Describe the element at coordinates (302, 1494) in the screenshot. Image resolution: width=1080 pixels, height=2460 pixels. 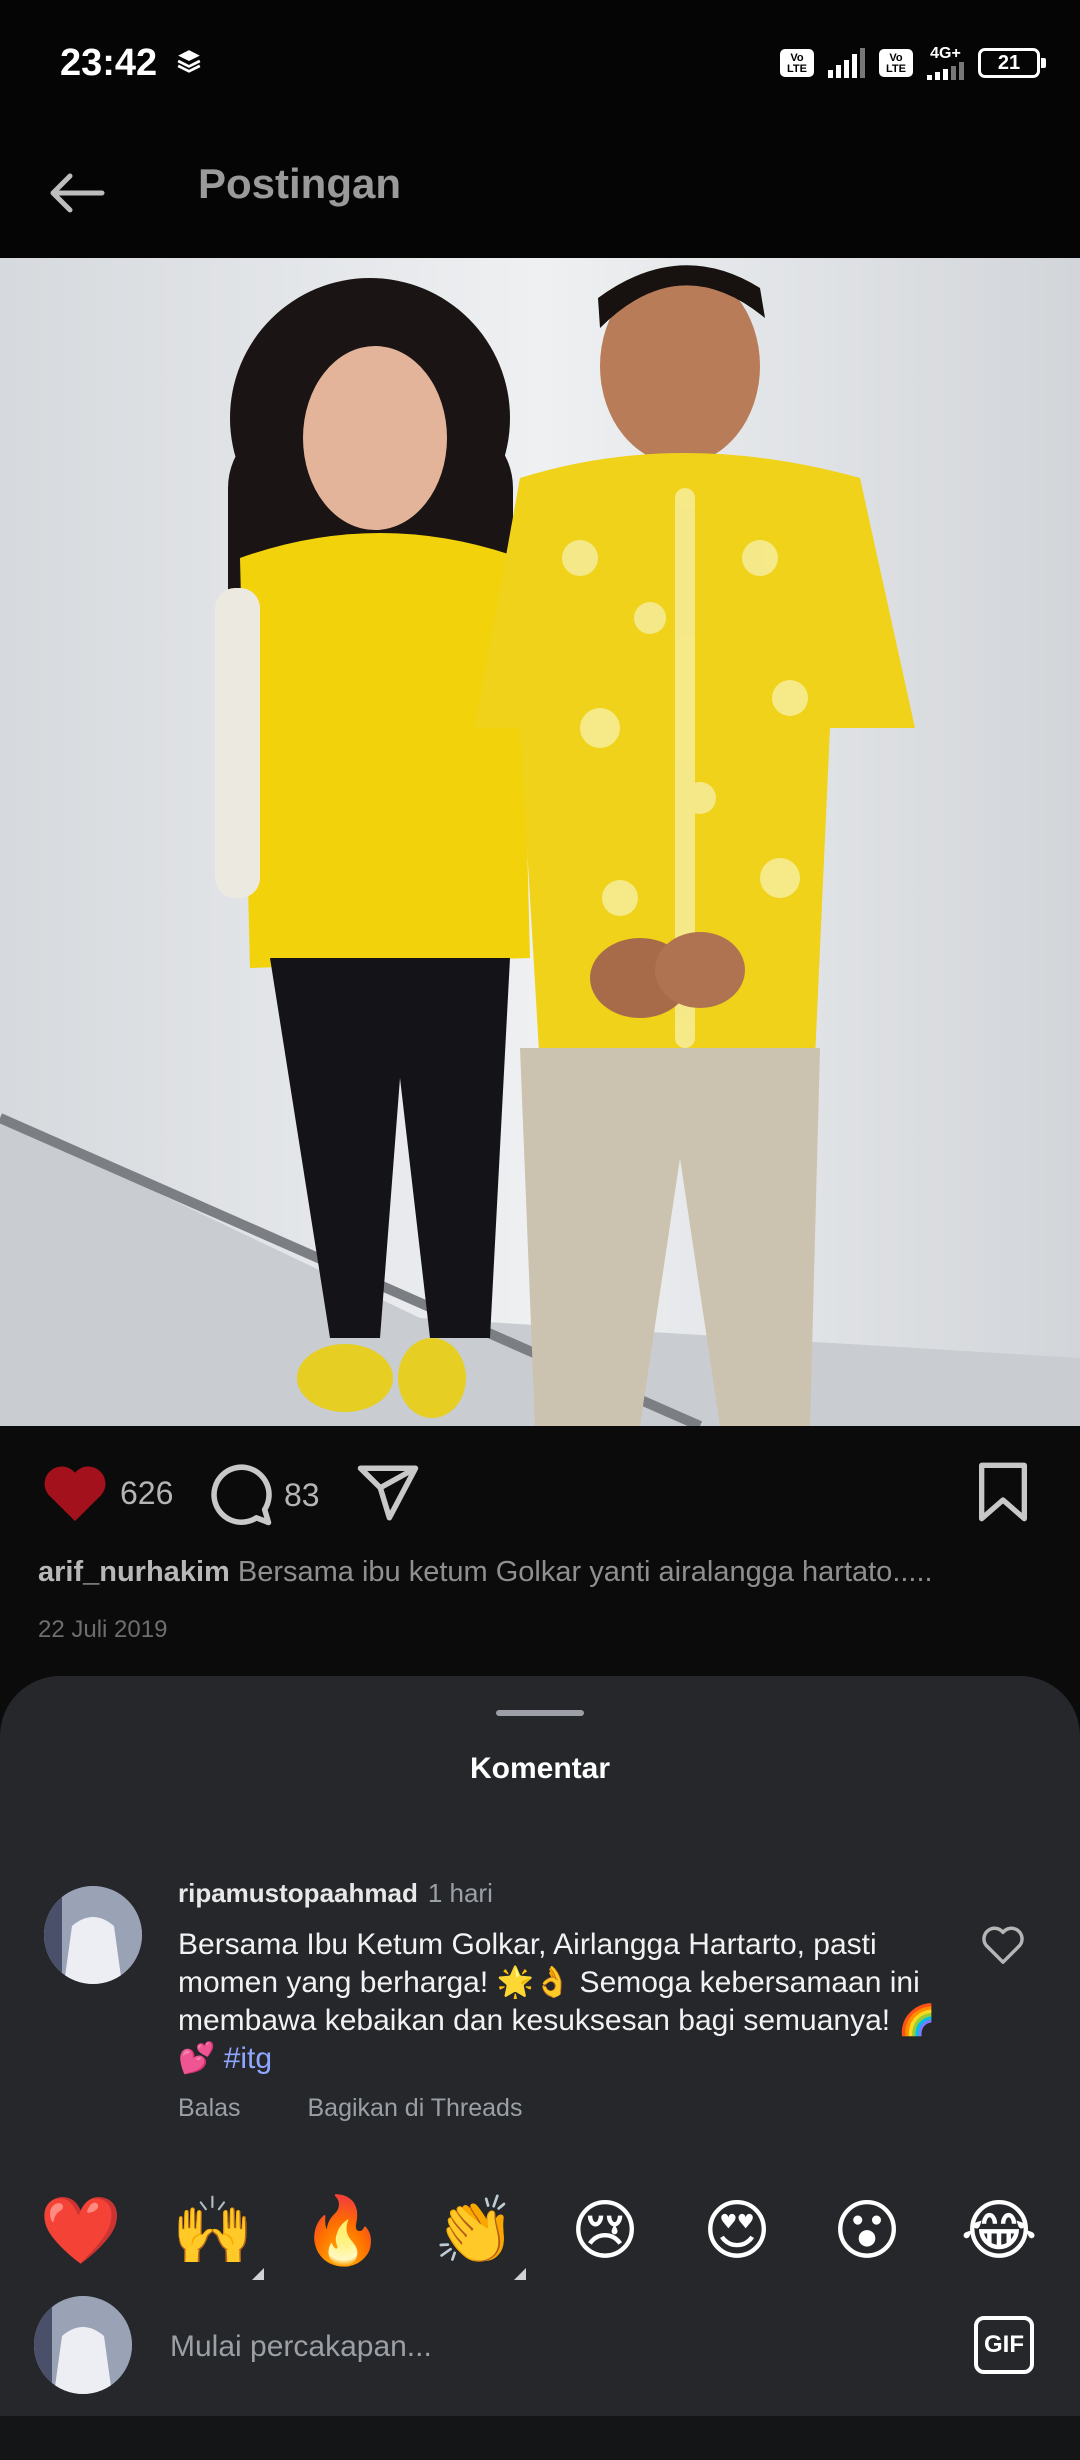
I see `comment-count: 83` at that location.